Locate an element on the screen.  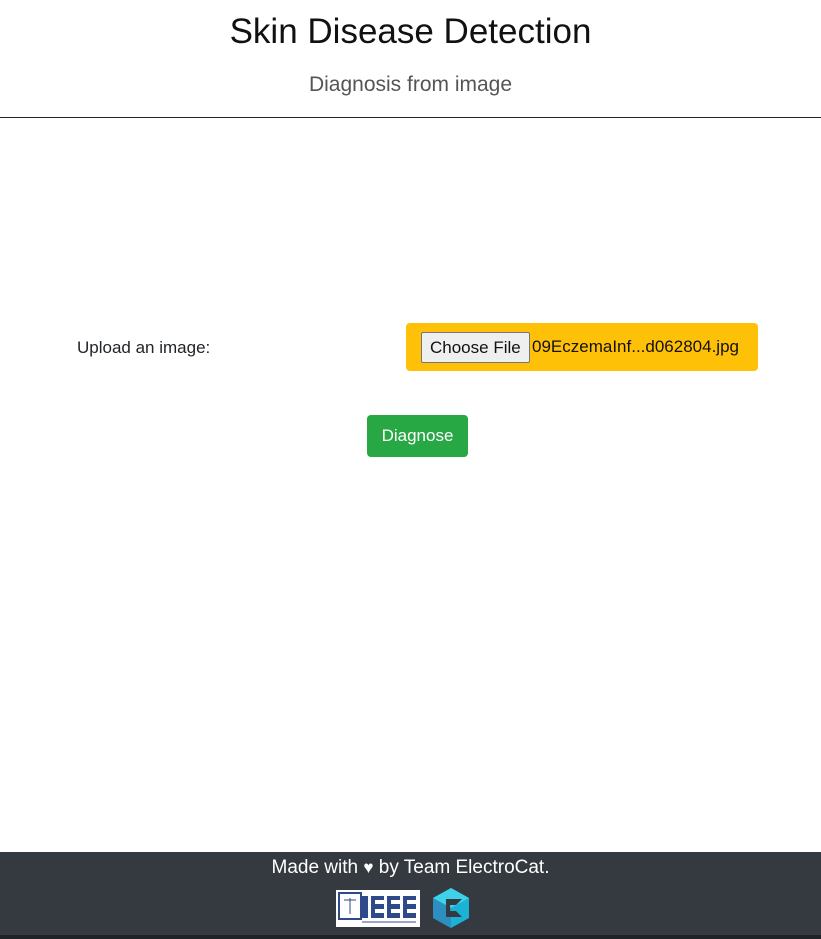
file-input-container: Choose File 09EczemaInf...d062804.jpg is located at coordinates (582, 347).